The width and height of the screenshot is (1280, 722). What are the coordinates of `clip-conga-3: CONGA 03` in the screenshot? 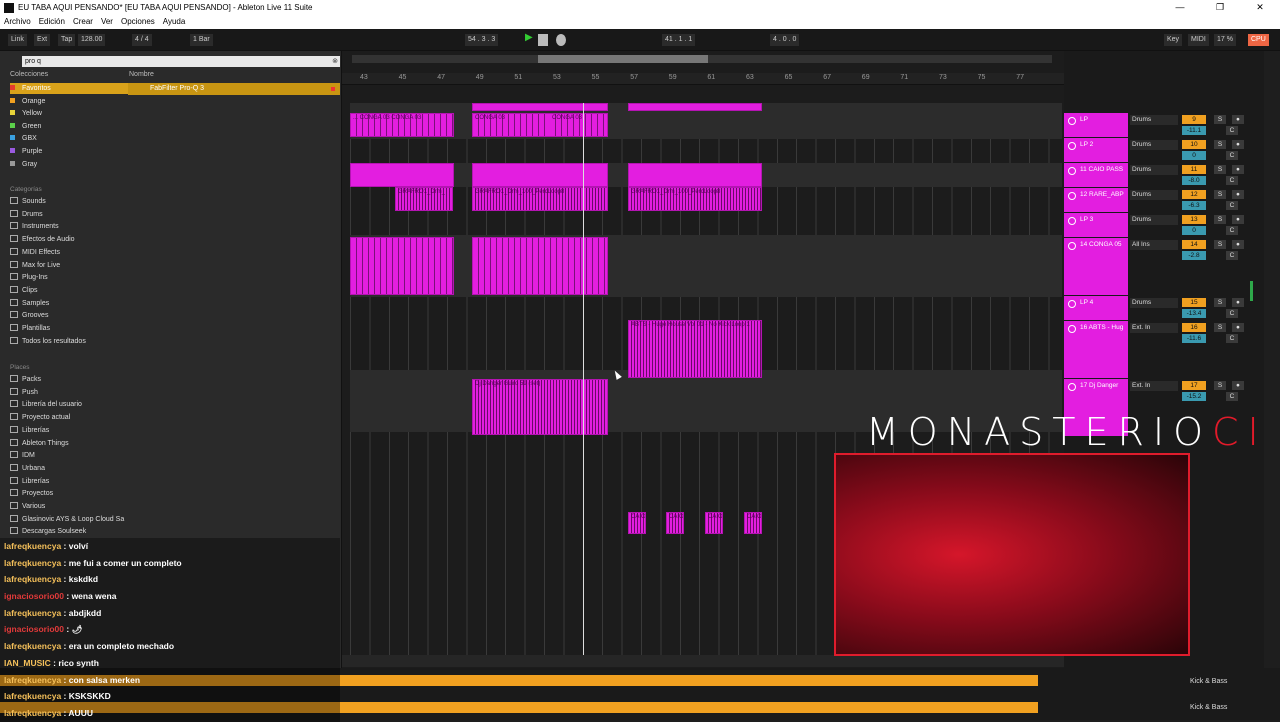 It's located at (579, 125).